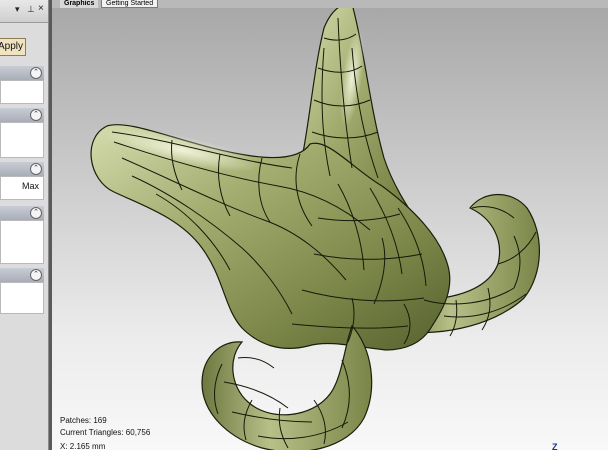 The image size is (608, 450). What do you see at coordinates (17, 9) in the screenshot?
I see `panel-menu-icon: ▾` at bounding box center [17, 9].